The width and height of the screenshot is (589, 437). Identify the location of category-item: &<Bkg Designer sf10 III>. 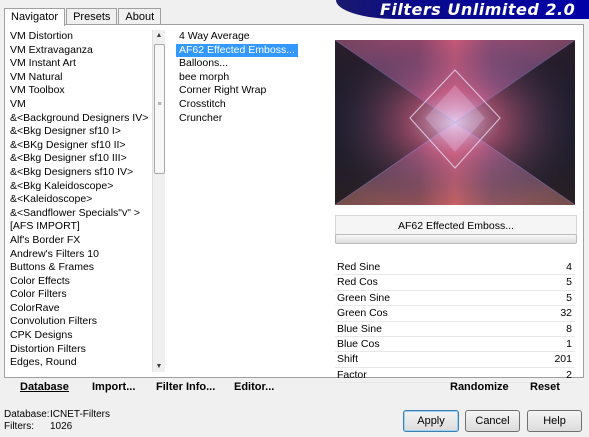
(79, 159).